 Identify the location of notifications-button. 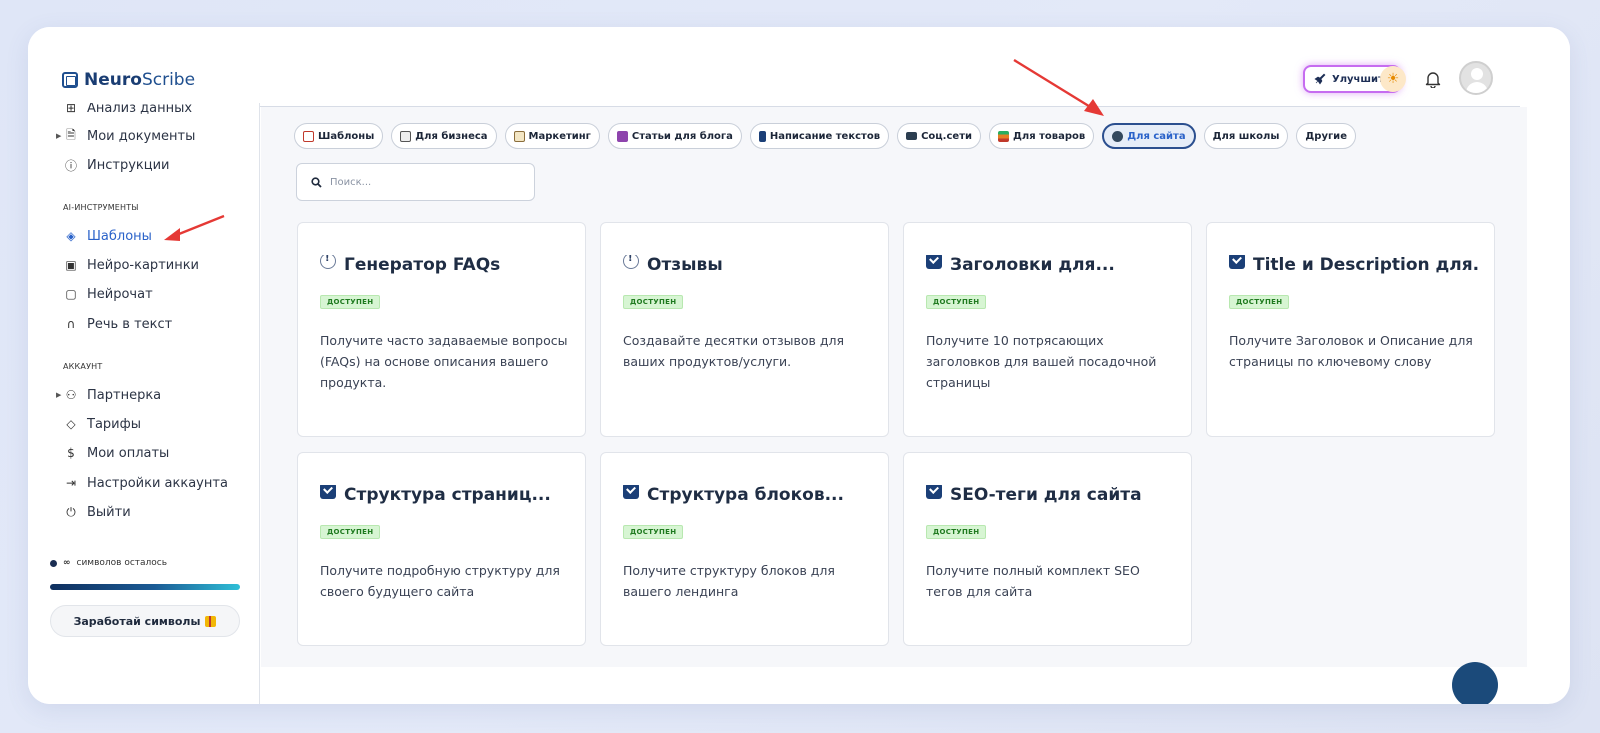
(1433, 79).